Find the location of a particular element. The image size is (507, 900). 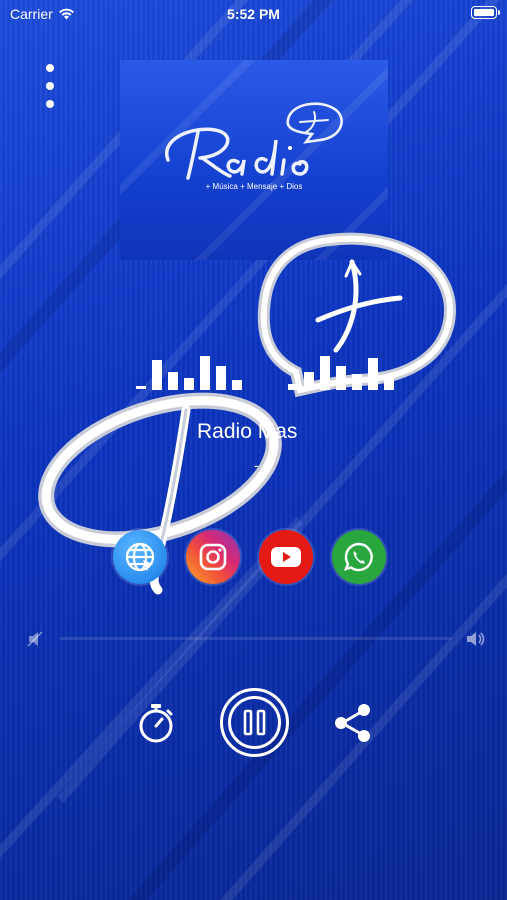

cover-background-lines is located at coordinates (254, 160).